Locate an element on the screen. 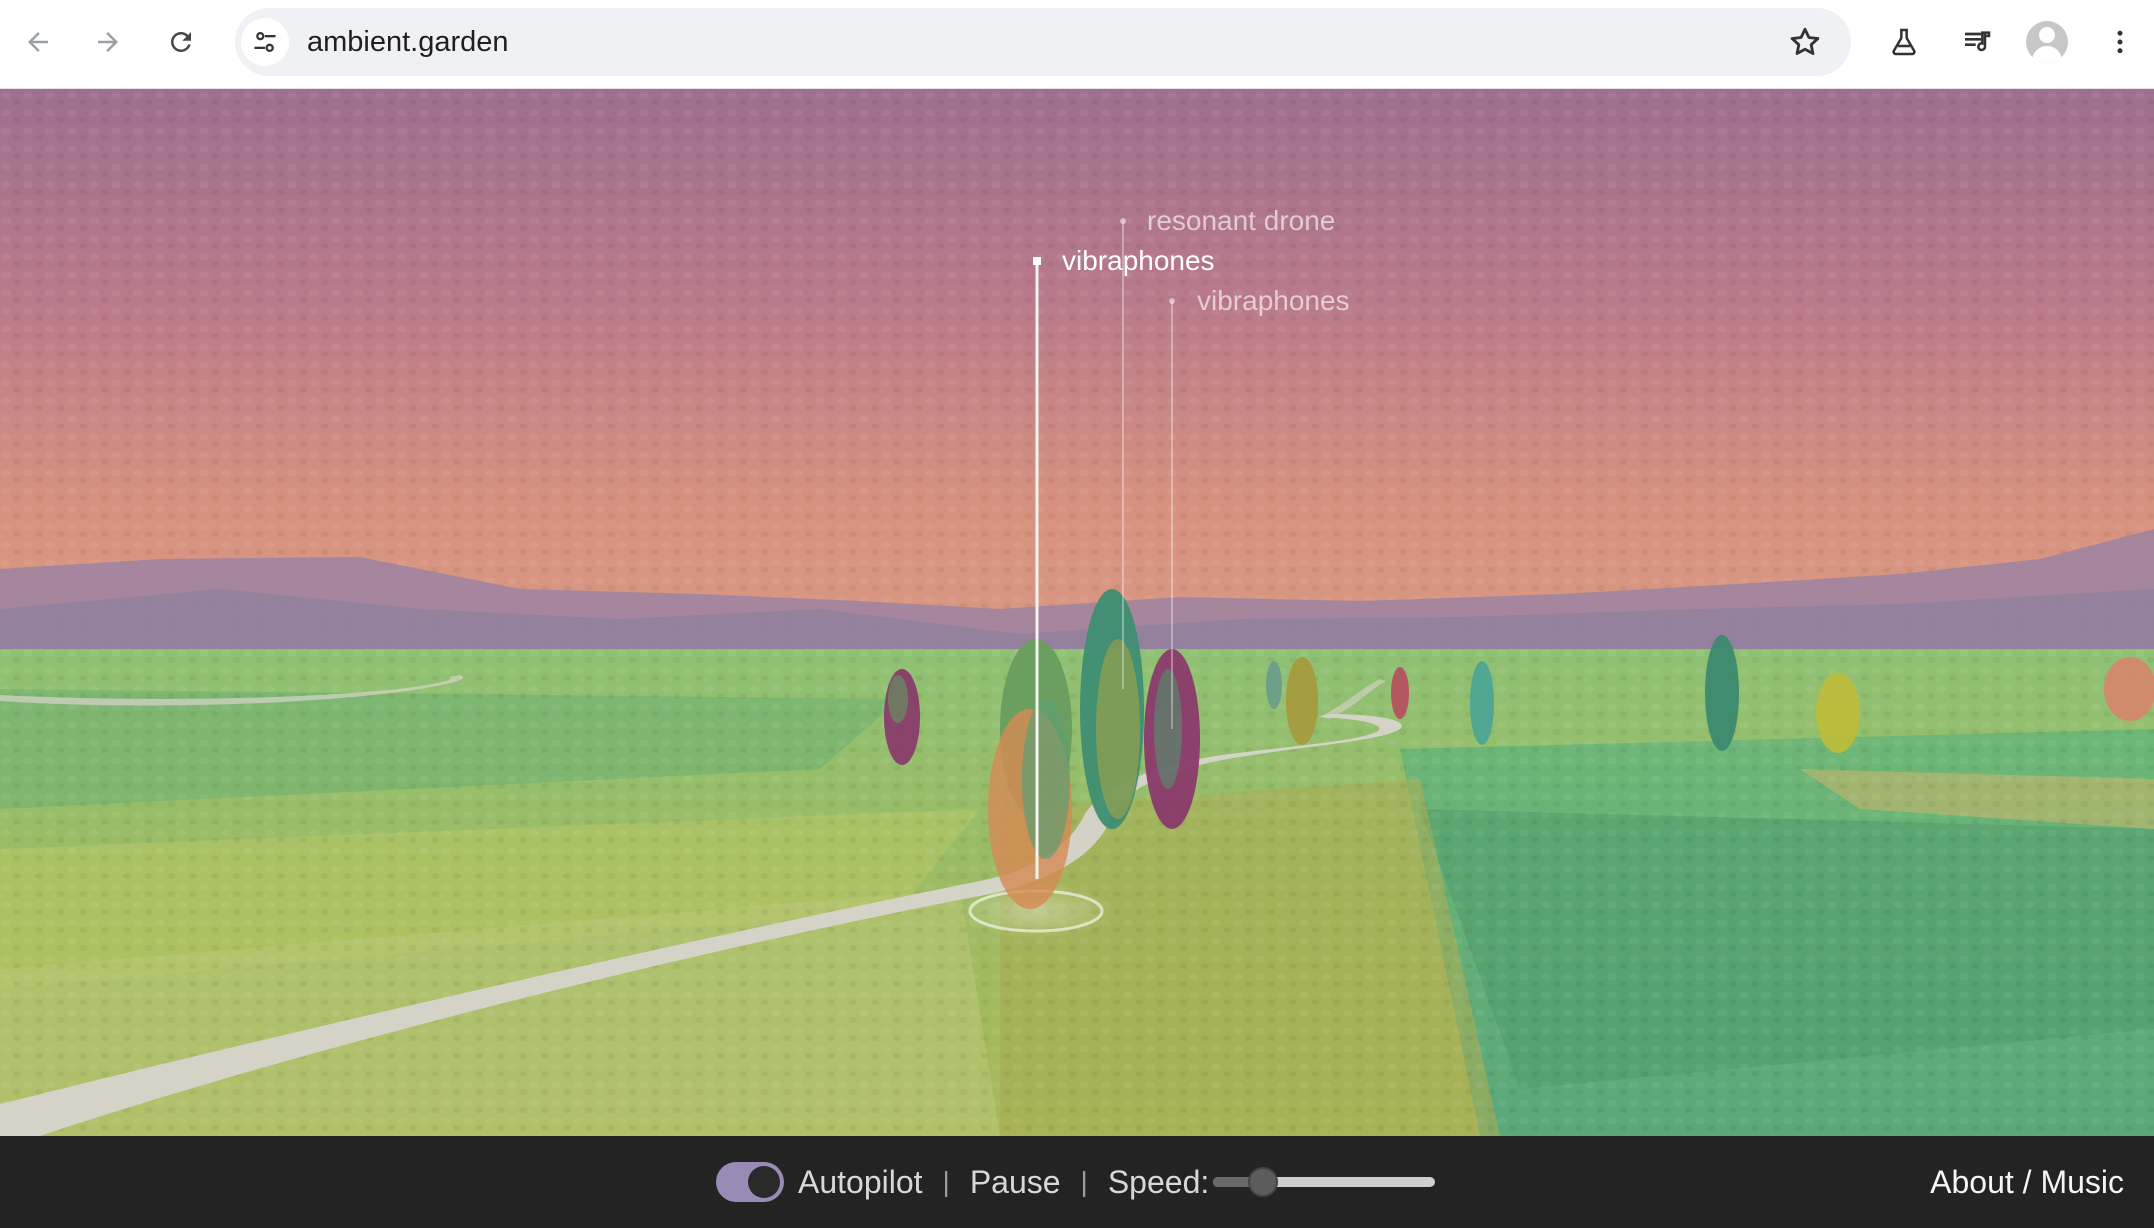  arrow-left-icon is located at coordinates (38, 42).